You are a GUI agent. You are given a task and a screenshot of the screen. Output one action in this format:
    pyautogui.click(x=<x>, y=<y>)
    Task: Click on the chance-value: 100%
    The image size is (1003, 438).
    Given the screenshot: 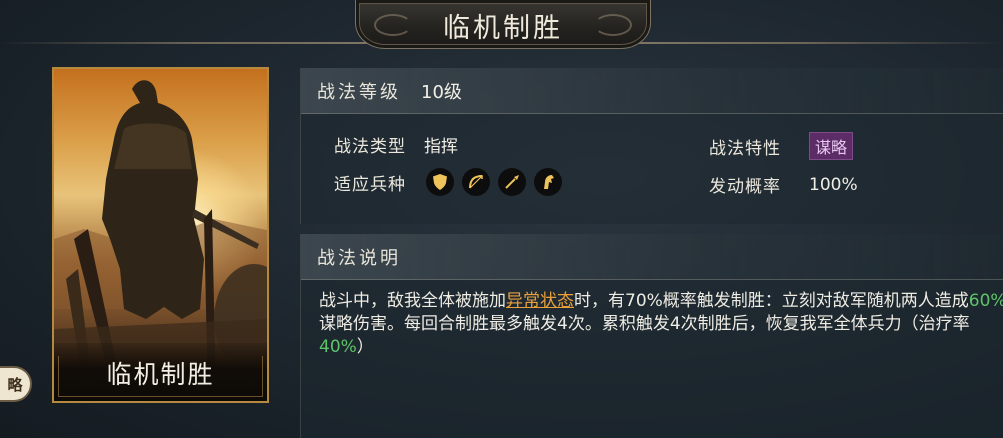 What is the action you would take?
    pyautogui.click(x=833, y=184)
    